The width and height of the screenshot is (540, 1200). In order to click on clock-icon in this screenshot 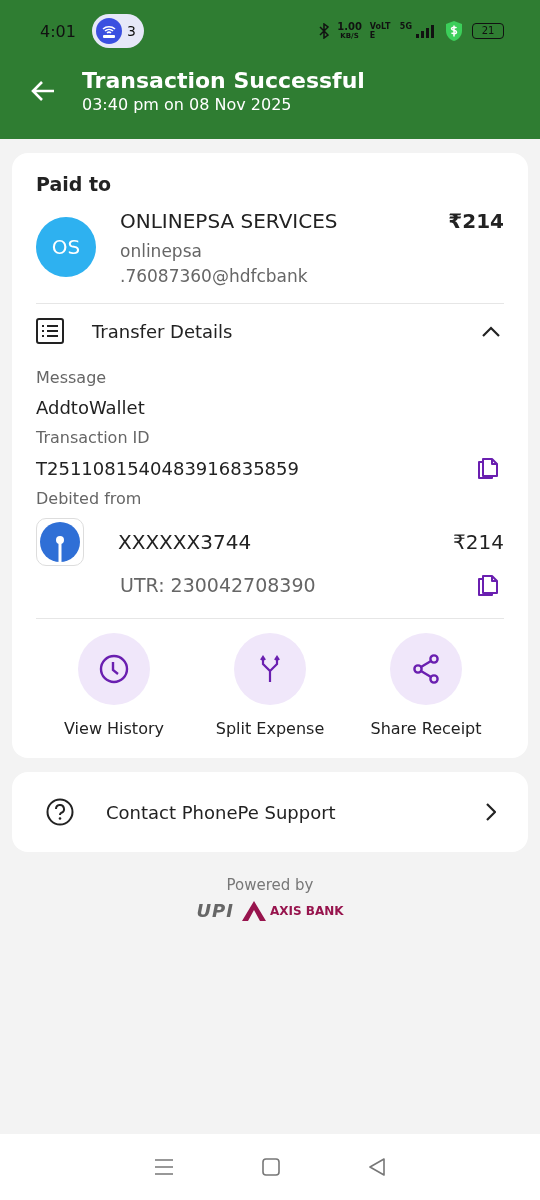, I will do `click(114, 669)`.